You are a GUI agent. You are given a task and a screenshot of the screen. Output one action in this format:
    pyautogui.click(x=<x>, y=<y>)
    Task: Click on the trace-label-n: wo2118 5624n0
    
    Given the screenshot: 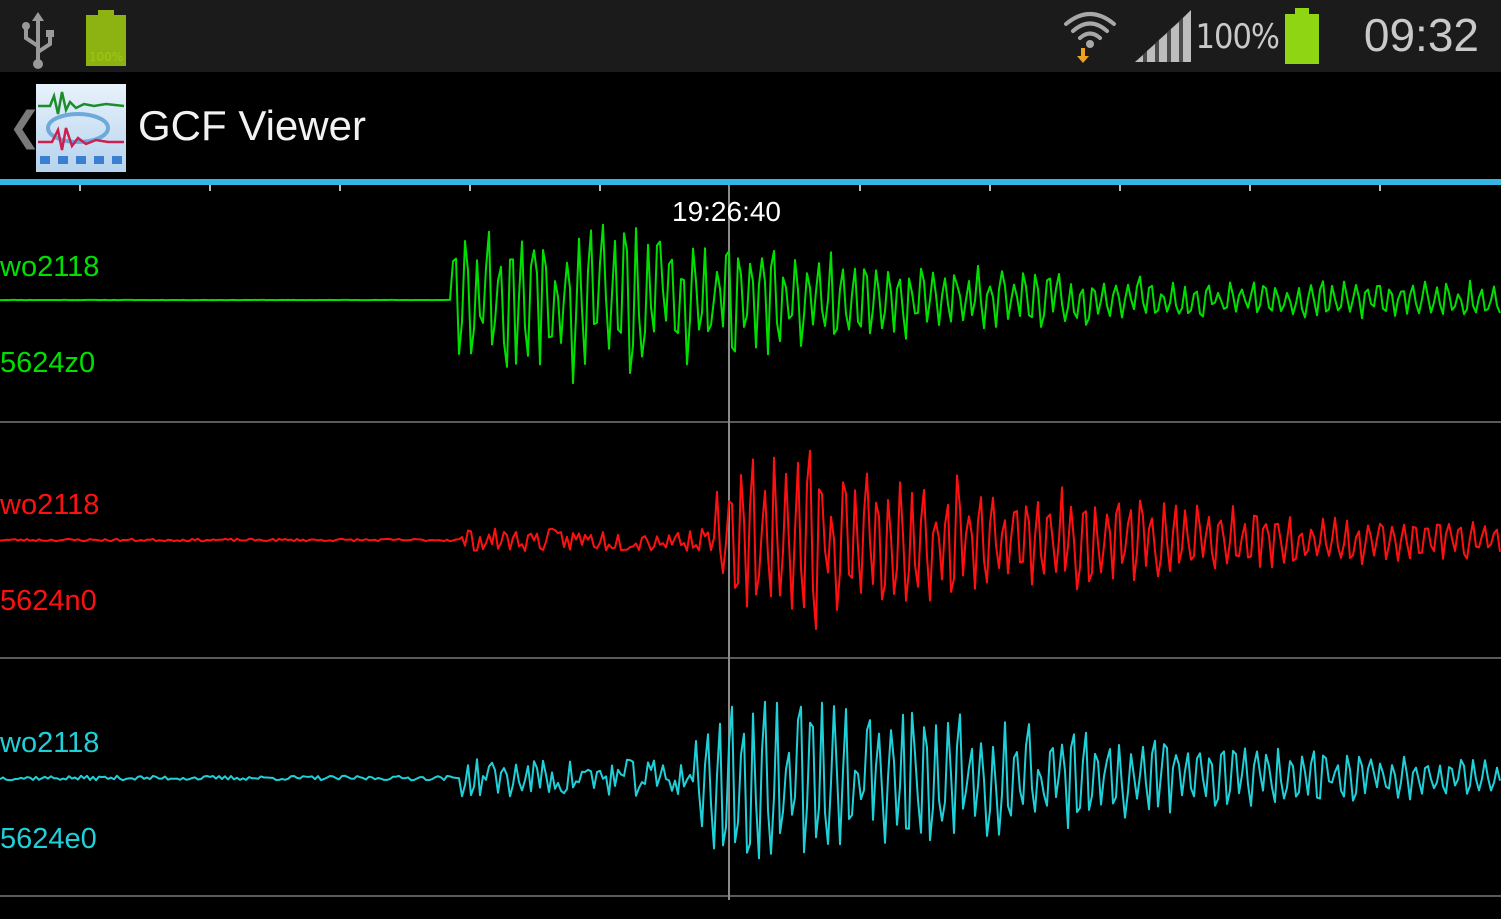 What is the action you would take?
    pyautogui.click(x=49, y=553)
    